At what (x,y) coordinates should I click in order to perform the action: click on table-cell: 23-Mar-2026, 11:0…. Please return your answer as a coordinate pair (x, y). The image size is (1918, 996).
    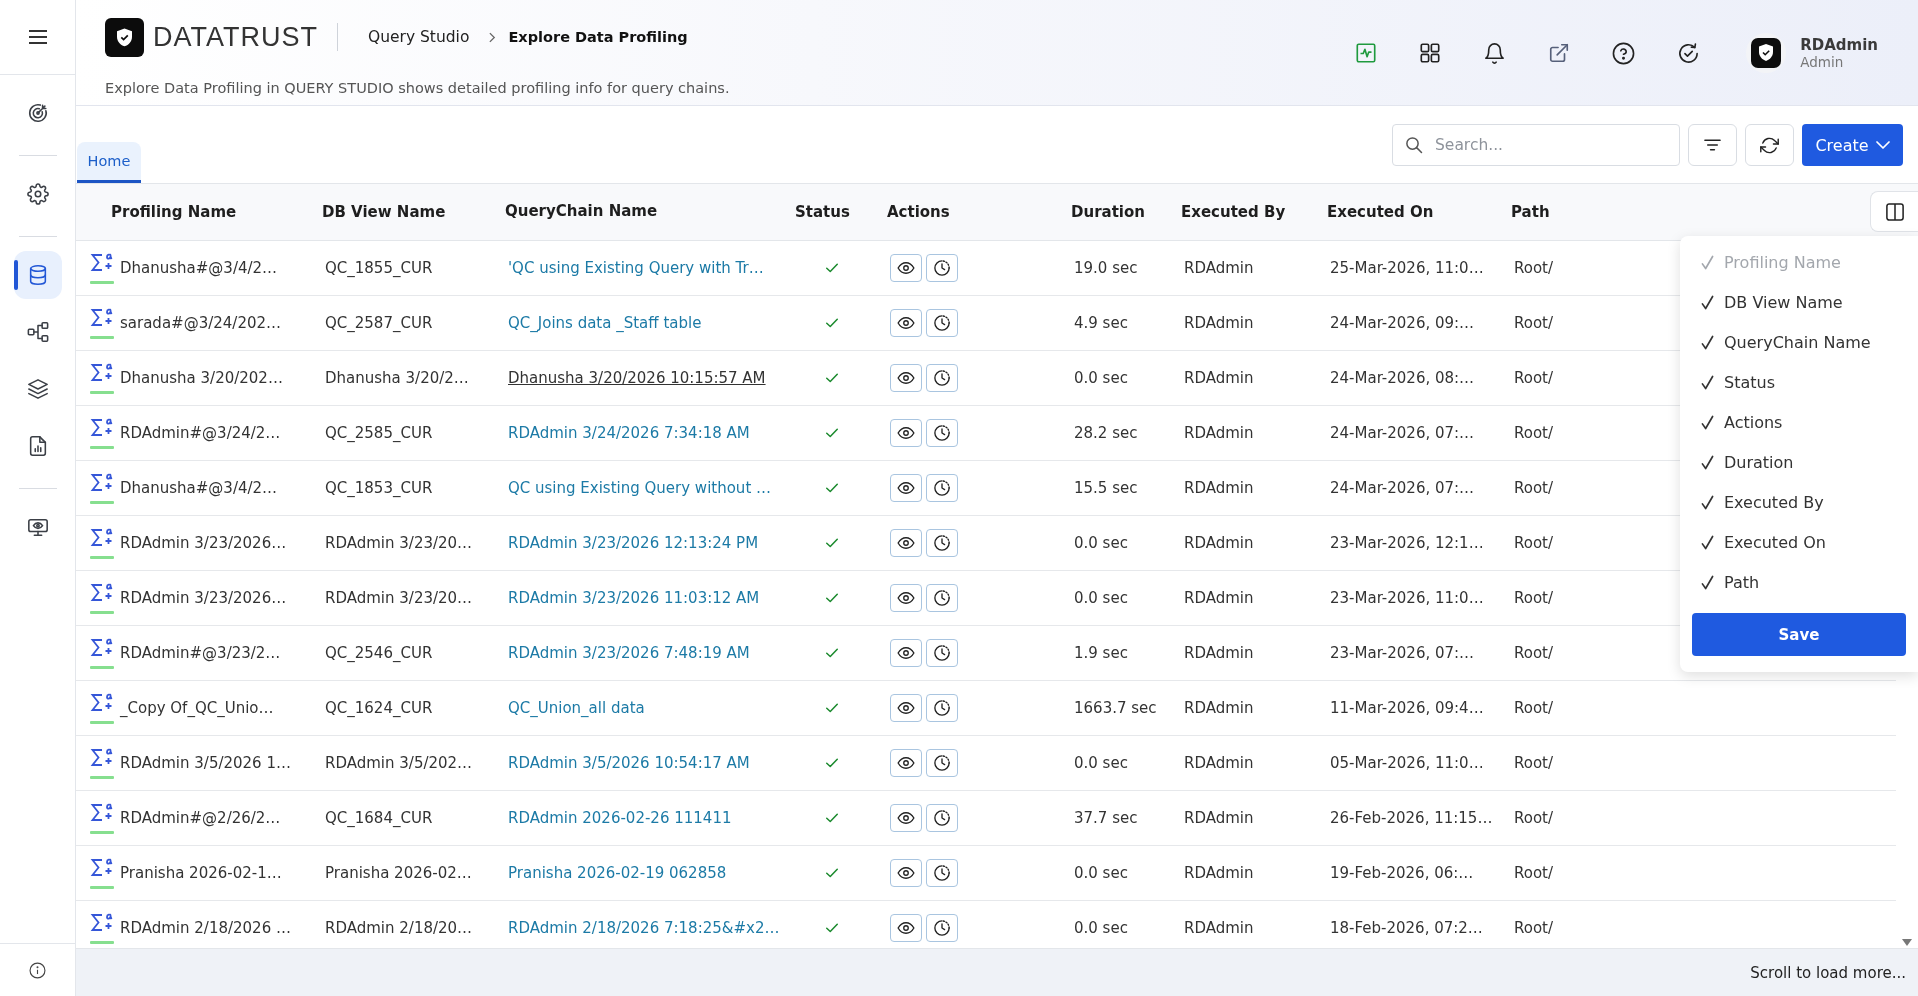
    Looking at the image, I should click on (1407, 598).